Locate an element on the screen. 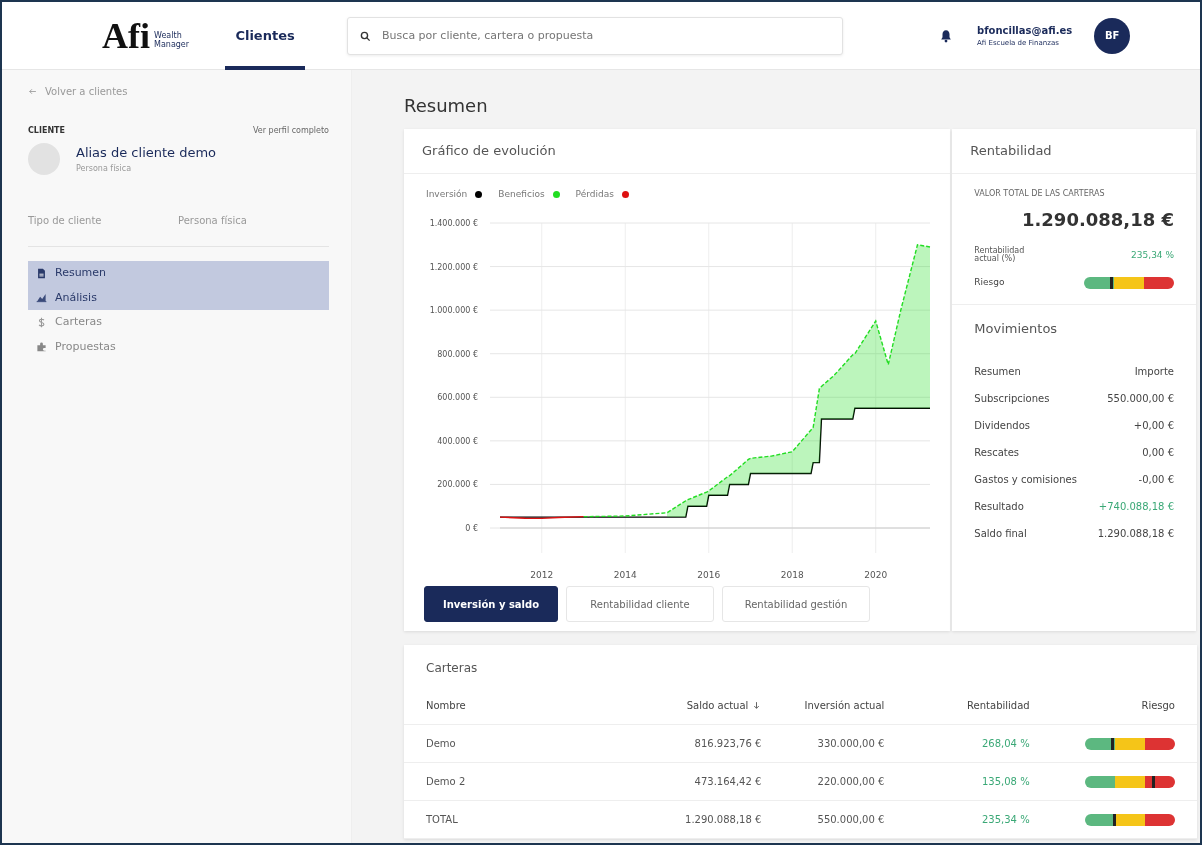  movement-value: -0,00 € is located at coordinates (1156, 480).